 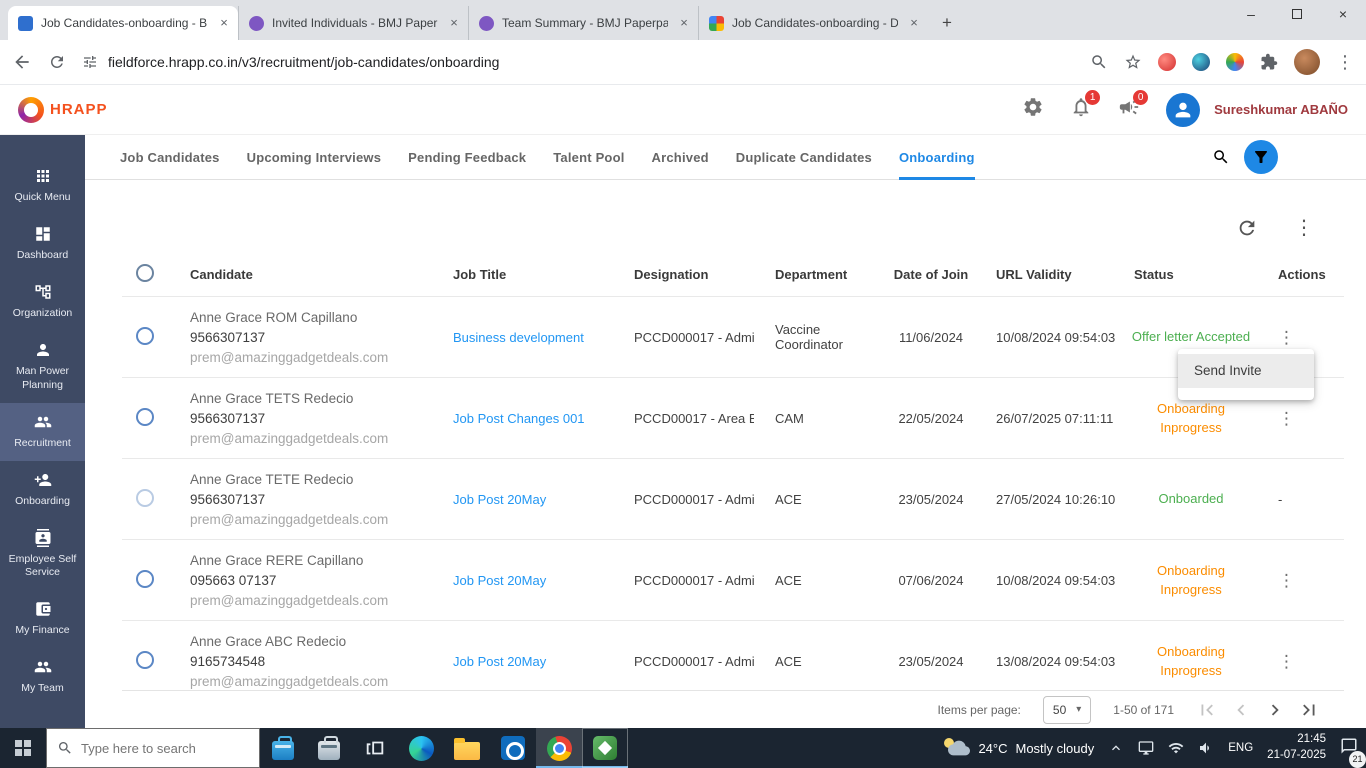 I want to click on date-of-join: 07/06/2024, so click(x=931, y=580).